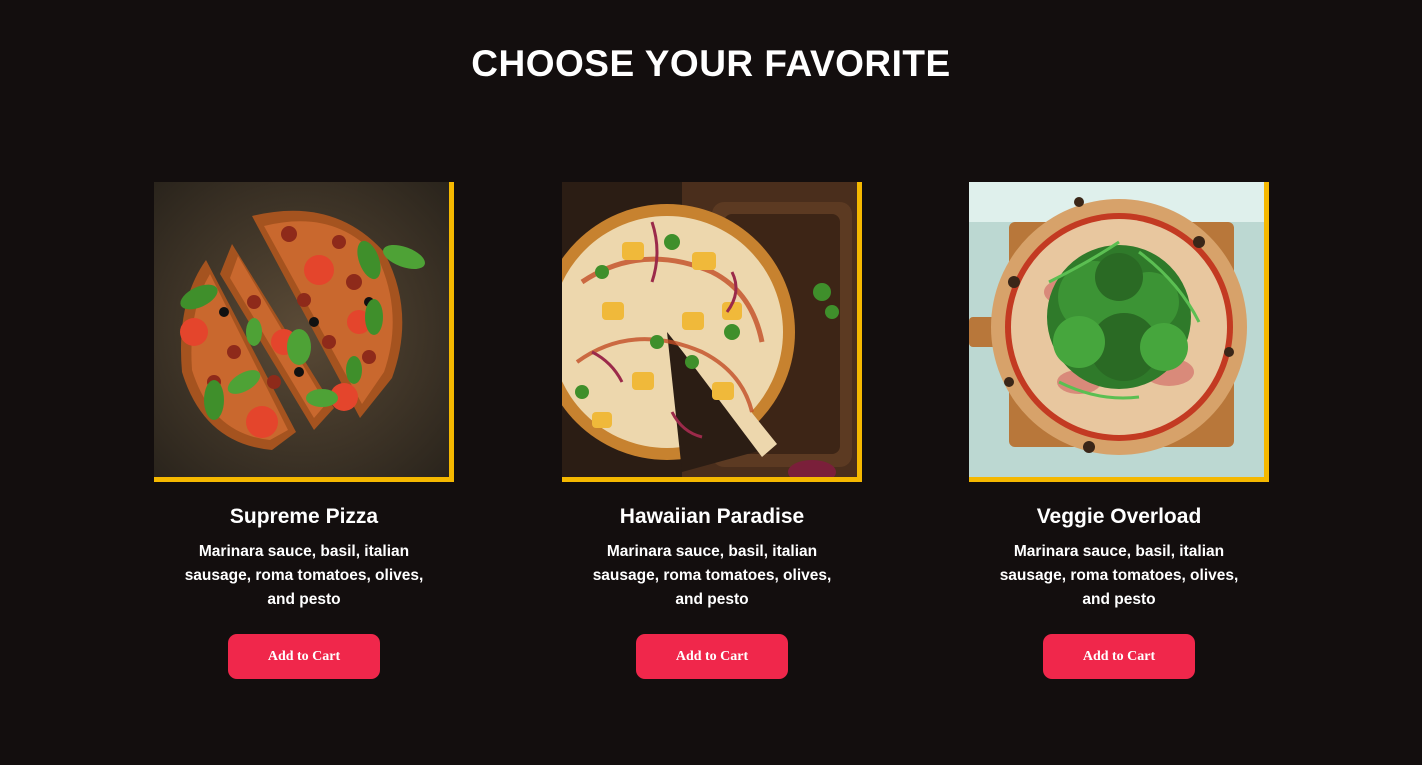 This screenshot has width=1422, height=765. What do you see at coordinates (1116, 329) in the screenshot?
I see `veggie-pizza-image` at bounding box center [1116, 329].